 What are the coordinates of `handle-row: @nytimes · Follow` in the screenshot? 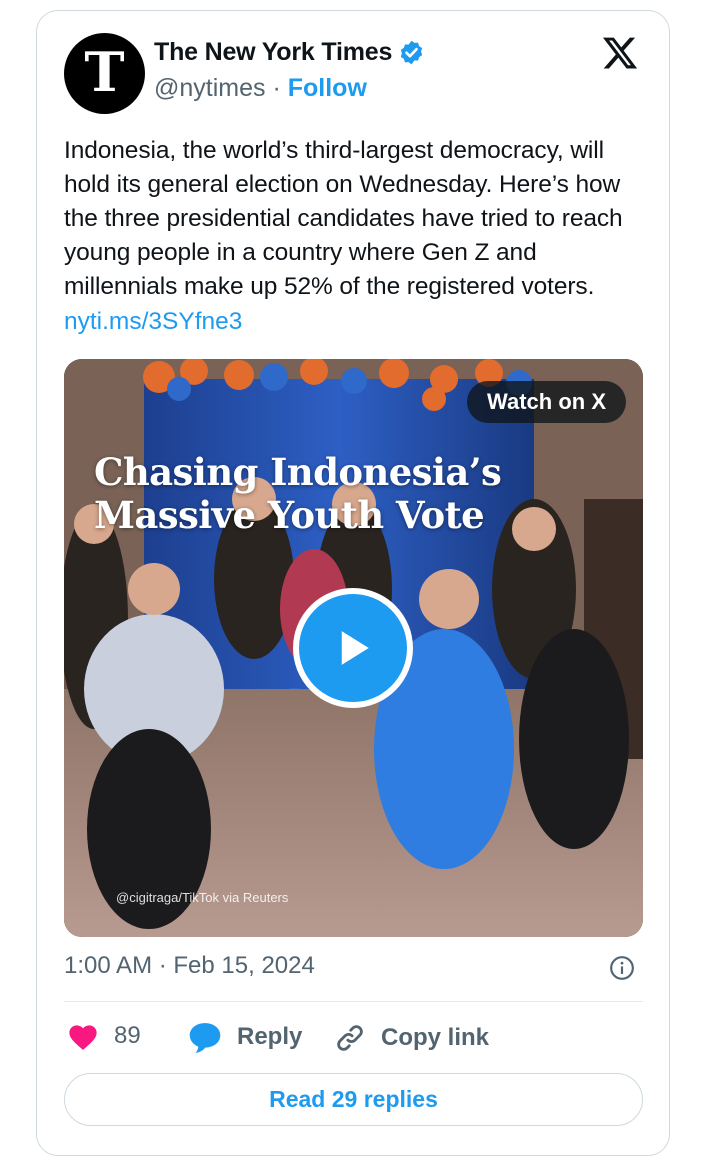 It's located at (260, 88).